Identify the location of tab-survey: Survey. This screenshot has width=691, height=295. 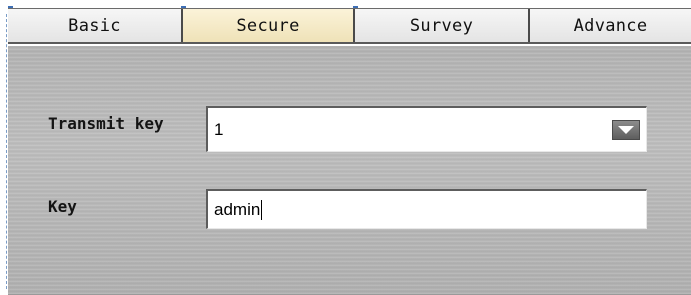
(442, 25).